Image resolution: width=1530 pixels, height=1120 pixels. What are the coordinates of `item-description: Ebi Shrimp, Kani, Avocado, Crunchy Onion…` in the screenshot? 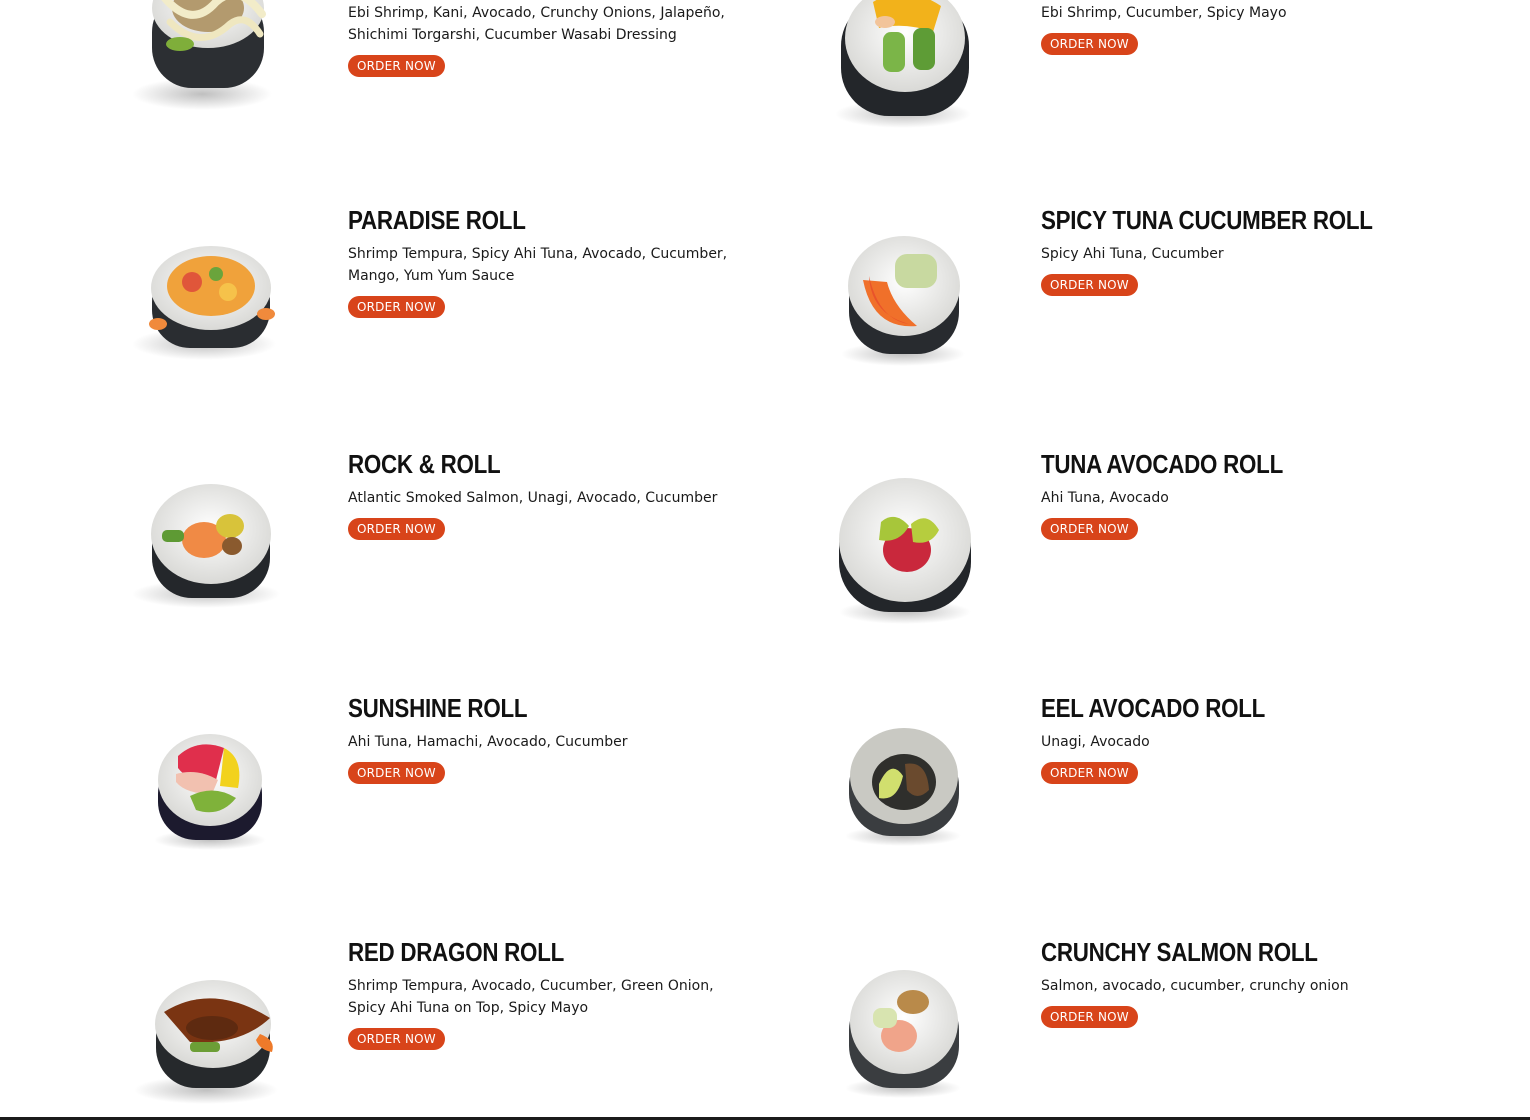 It's located at (536, 24).